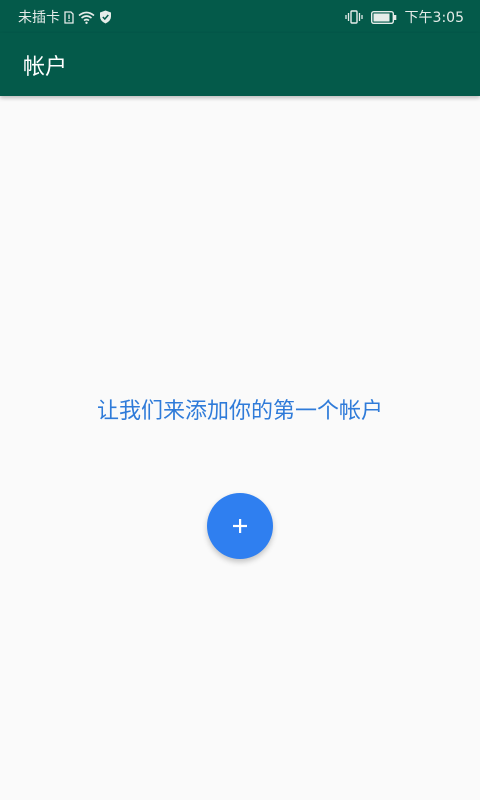 This screenshot has width=480, height=800. Describe the element at coordinates (240, 64) in the screenshot. I see `app-bar: 帐户` at that location.